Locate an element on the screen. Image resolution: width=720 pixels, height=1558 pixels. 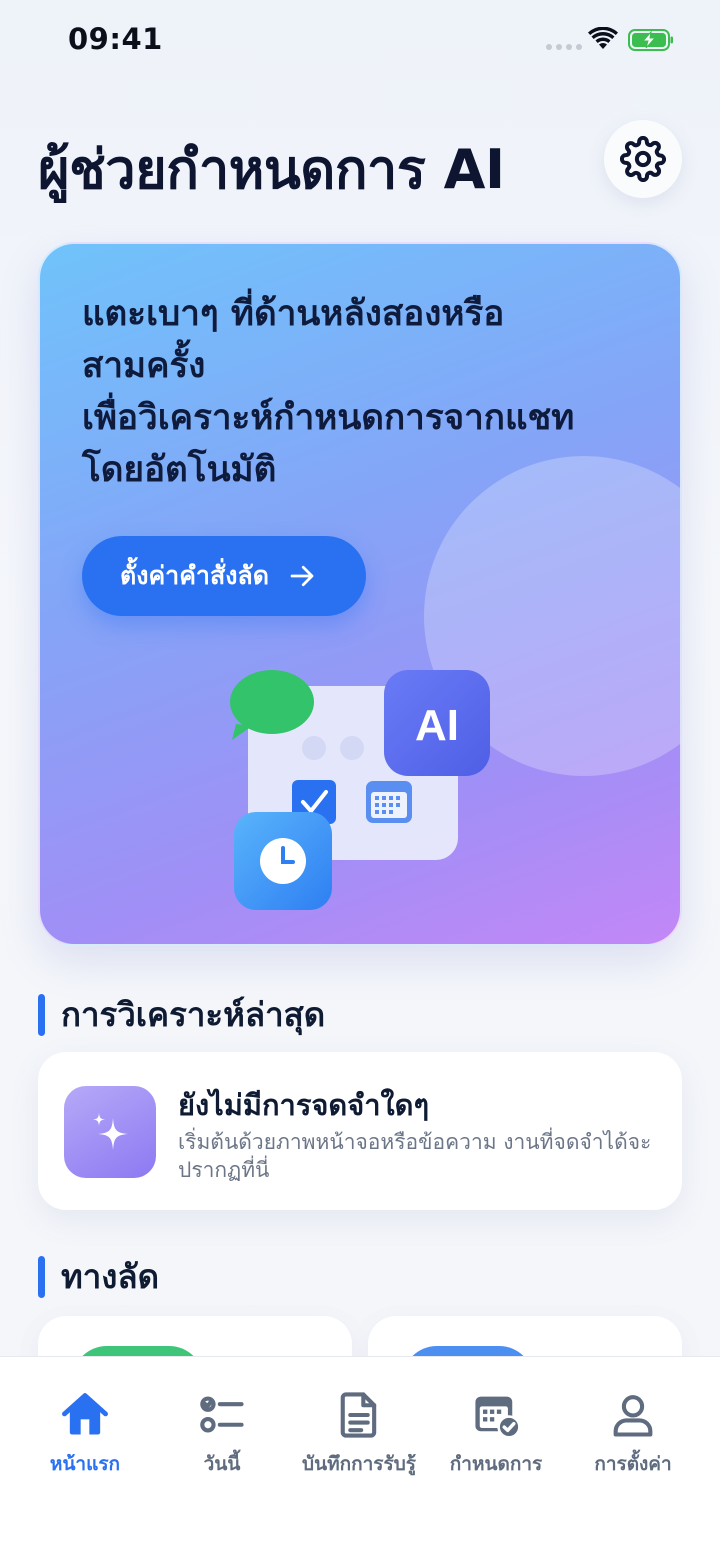
hero-line: เพื่อวิเคราะห์กำหนดการจากแชท is located at coordinates (328, 418).